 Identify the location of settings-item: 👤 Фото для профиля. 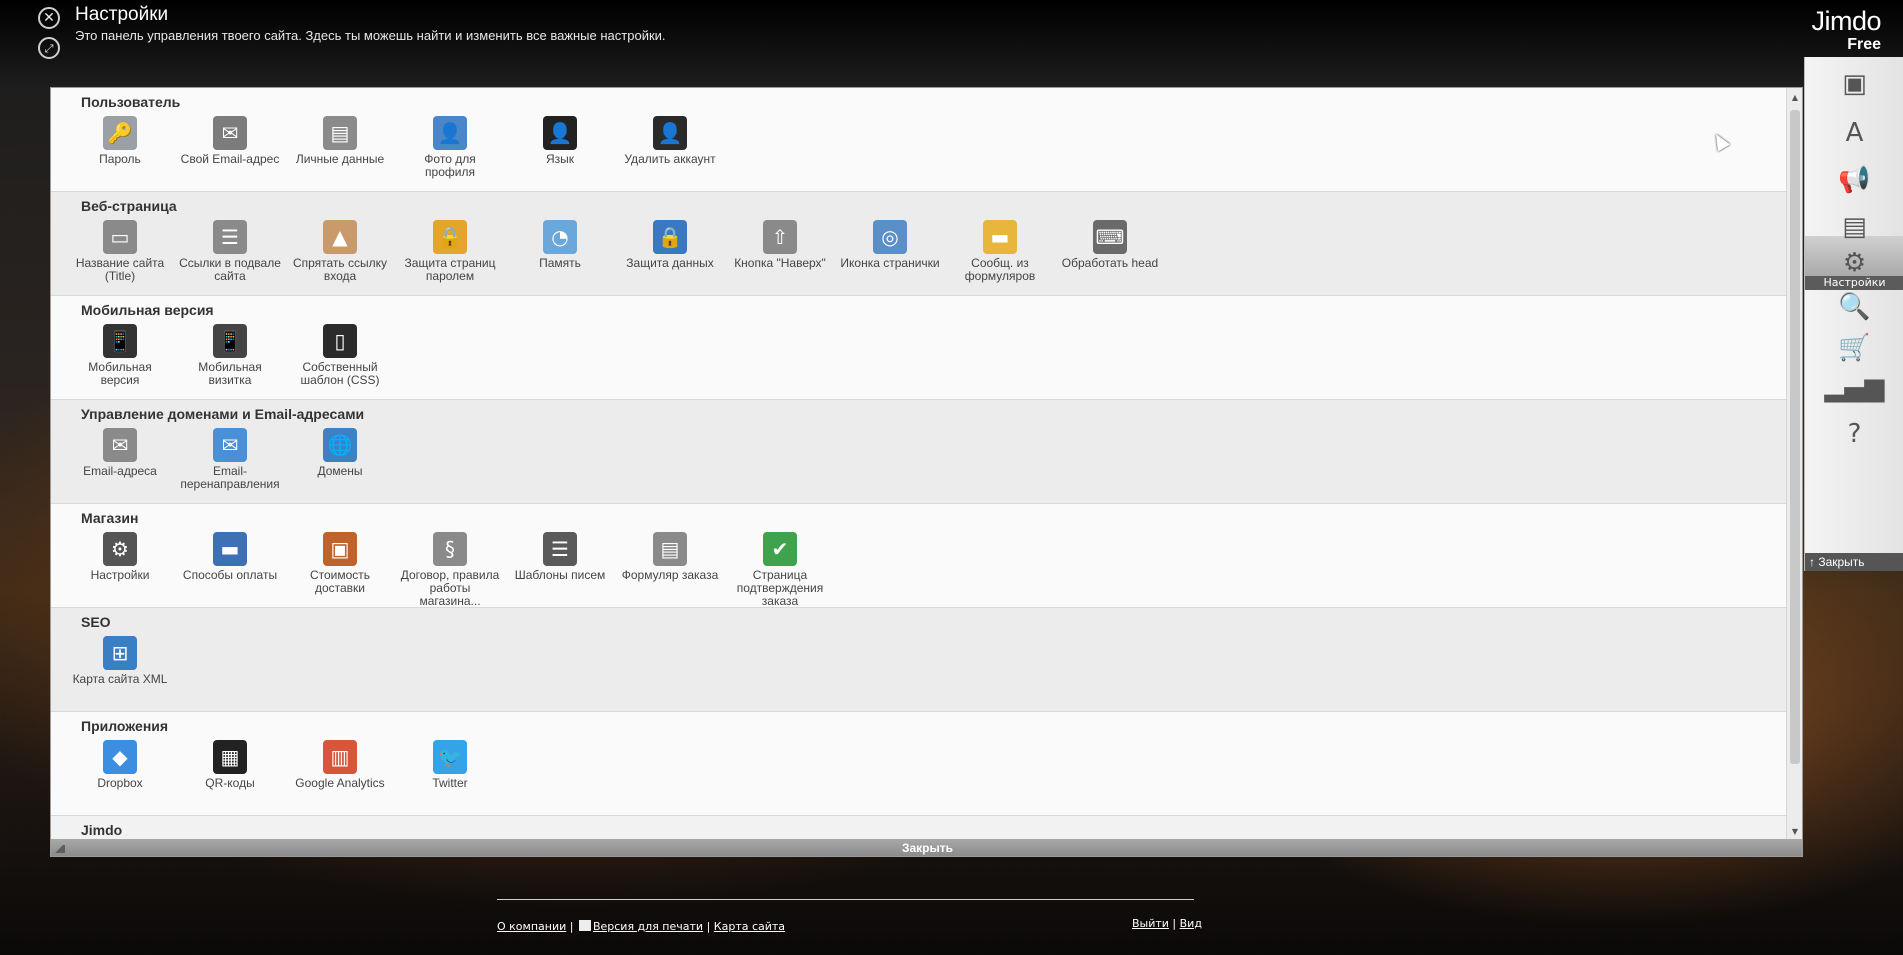
(450, 146).